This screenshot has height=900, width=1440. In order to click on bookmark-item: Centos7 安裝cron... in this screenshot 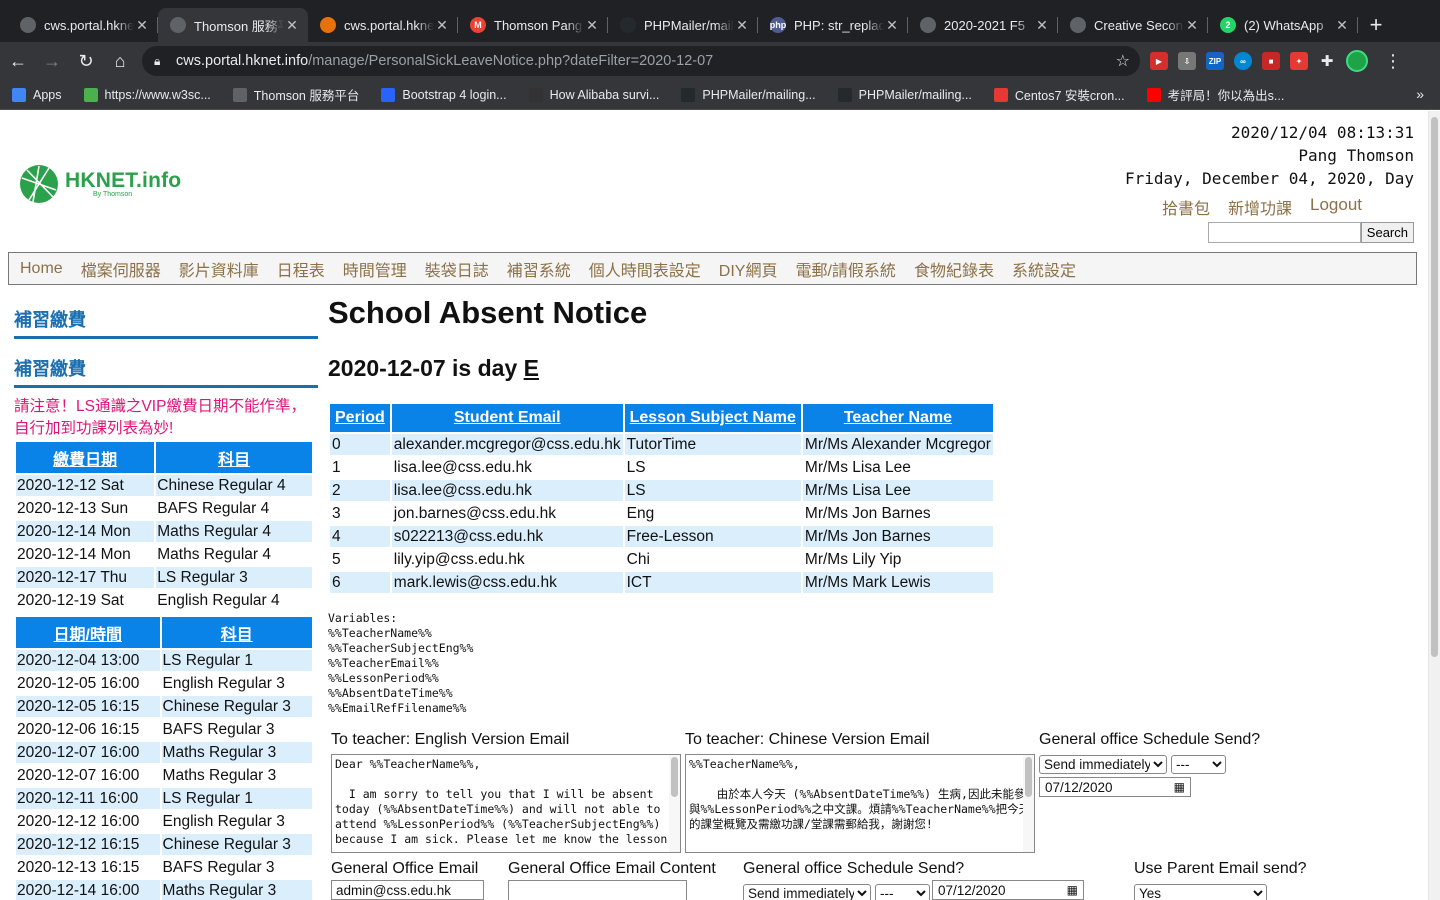, I will do `click(1059, 94)`.